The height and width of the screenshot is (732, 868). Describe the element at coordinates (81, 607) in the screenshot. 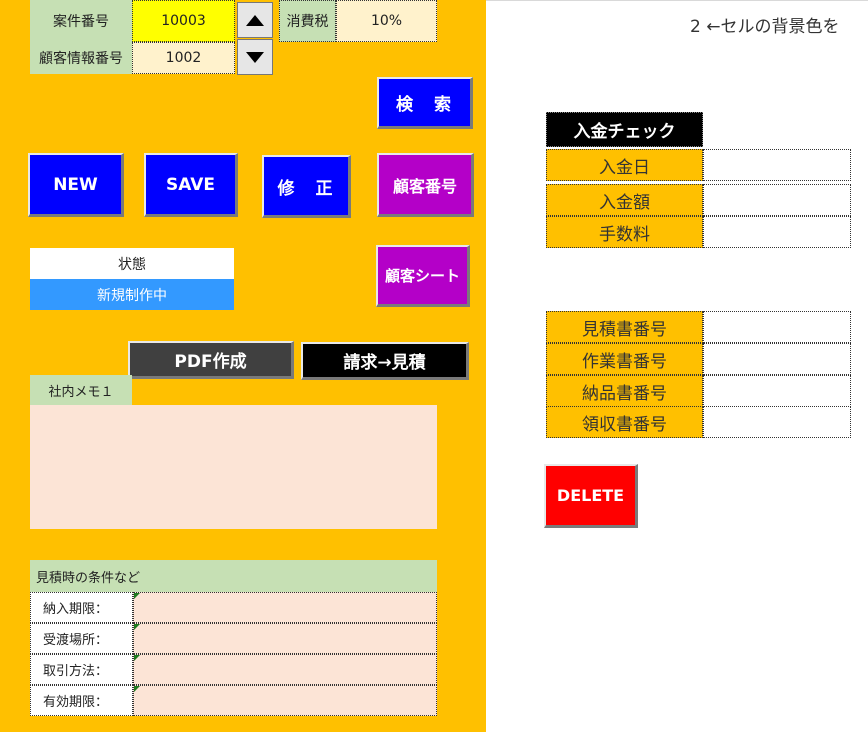

I see `condition-label-delivery-deadline: 納入期限：` at that location.